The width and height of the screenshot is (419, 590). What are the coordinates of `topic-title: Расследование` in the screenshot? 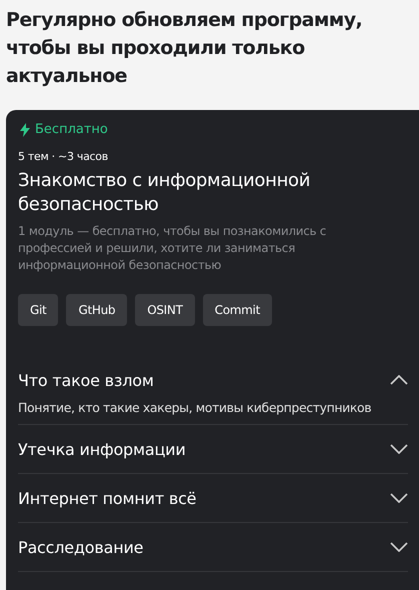 It's located at (81, 547).